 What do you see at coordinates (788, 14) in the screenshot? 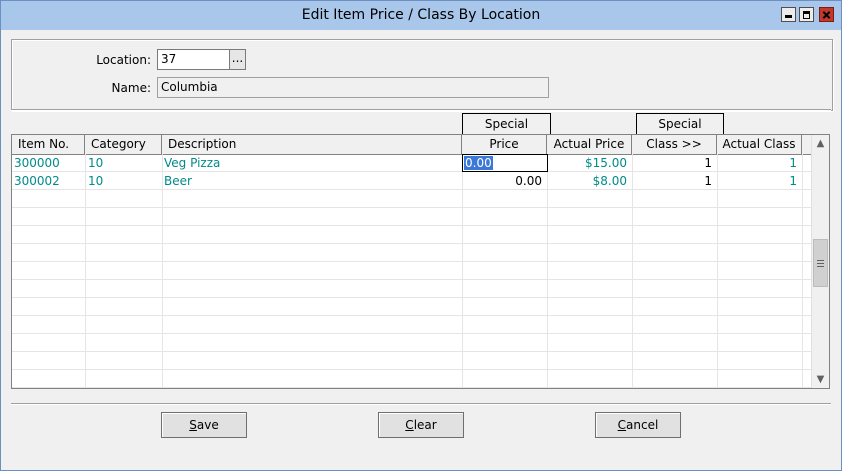
I see `minimize-button` at bounding box center [788, 14].